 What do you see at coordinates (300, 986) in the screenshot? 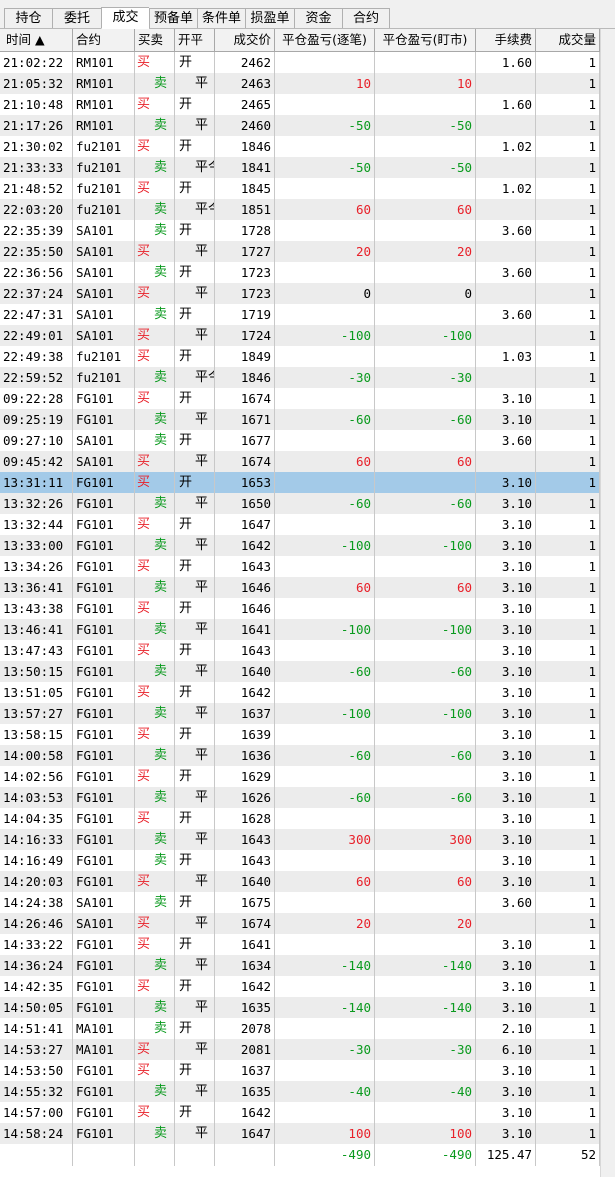
I see `table-row: 14:42:35 FG101 买开 1642 3.10 1` at bounding box center [300, 986].